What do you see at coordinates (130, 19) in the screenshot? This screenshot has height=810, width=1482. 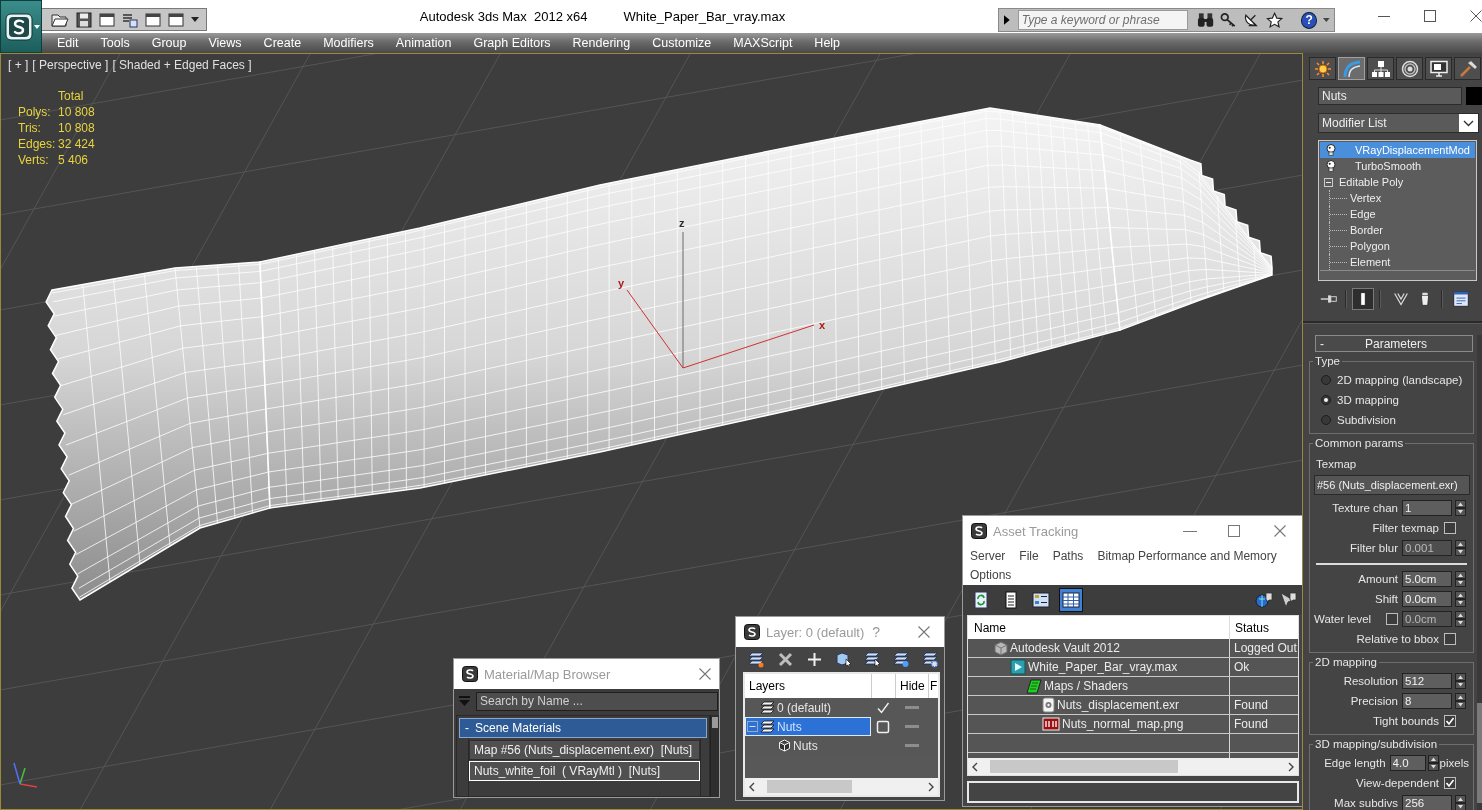 I see `lines-square-icon` at bounding box center [130, 19].